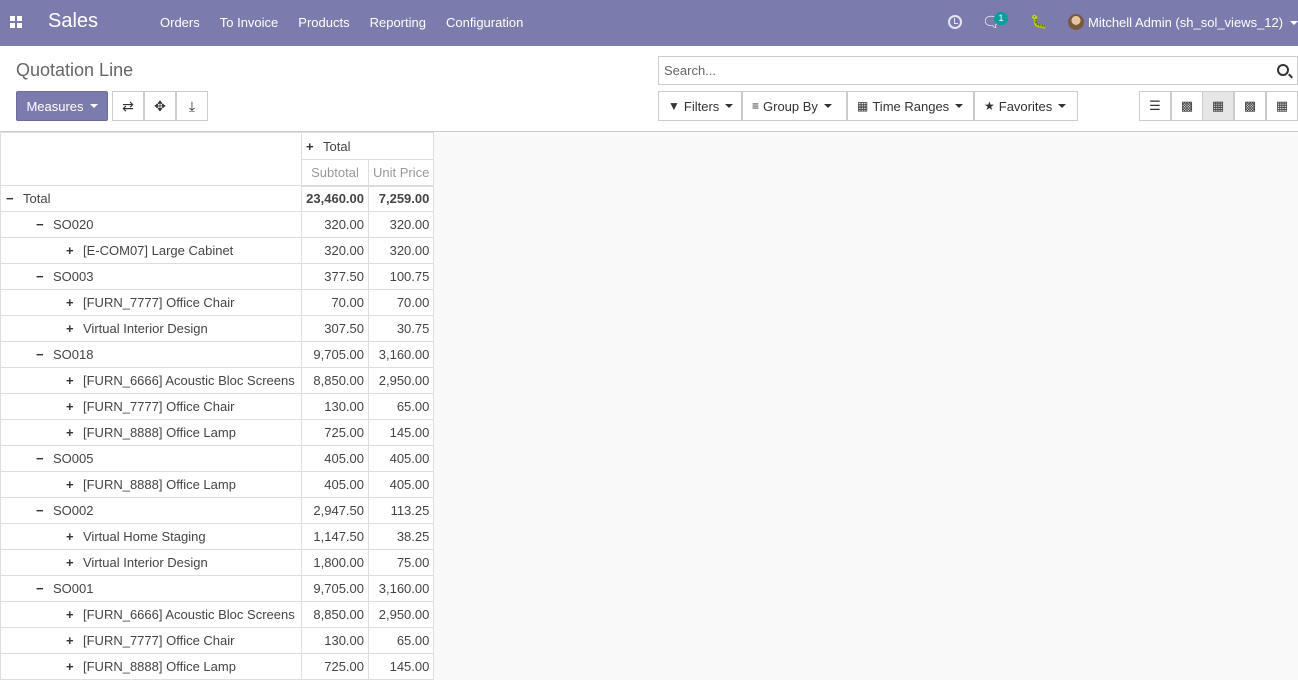 The width and height of the screenshot is (1298, 680). Describe the element at coordinates (398, 22) in the screenshot. I see `menu-item-reporting: Reporting` at that location.